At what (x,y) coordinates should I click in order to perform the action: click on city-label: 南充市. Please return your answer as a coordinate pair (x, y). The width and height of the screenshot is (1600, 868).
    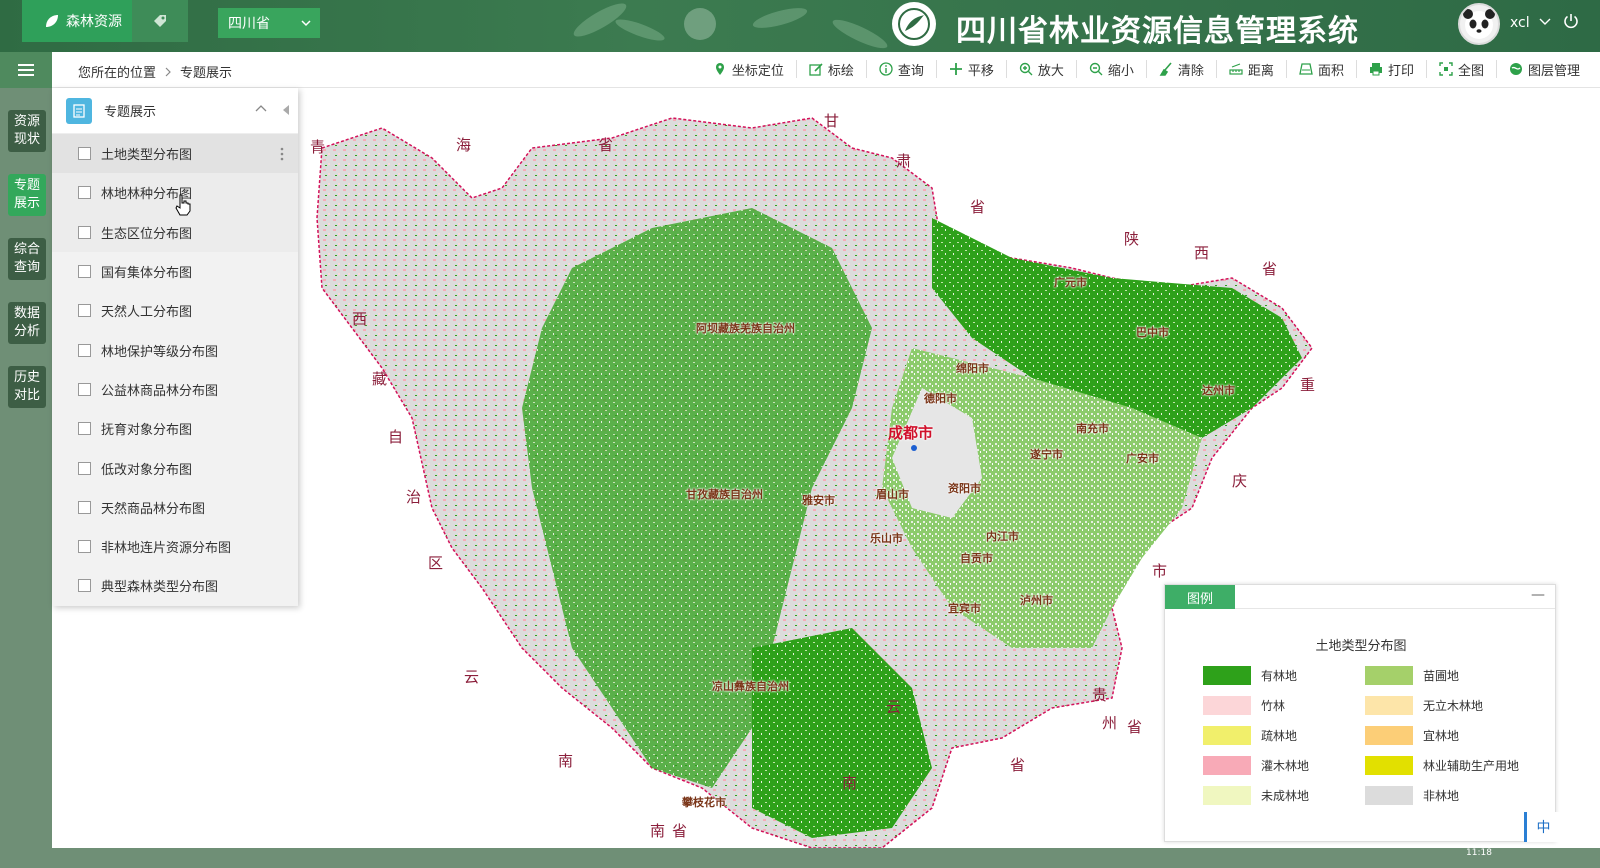
    Looking at the image, I should click on (1092, 428).